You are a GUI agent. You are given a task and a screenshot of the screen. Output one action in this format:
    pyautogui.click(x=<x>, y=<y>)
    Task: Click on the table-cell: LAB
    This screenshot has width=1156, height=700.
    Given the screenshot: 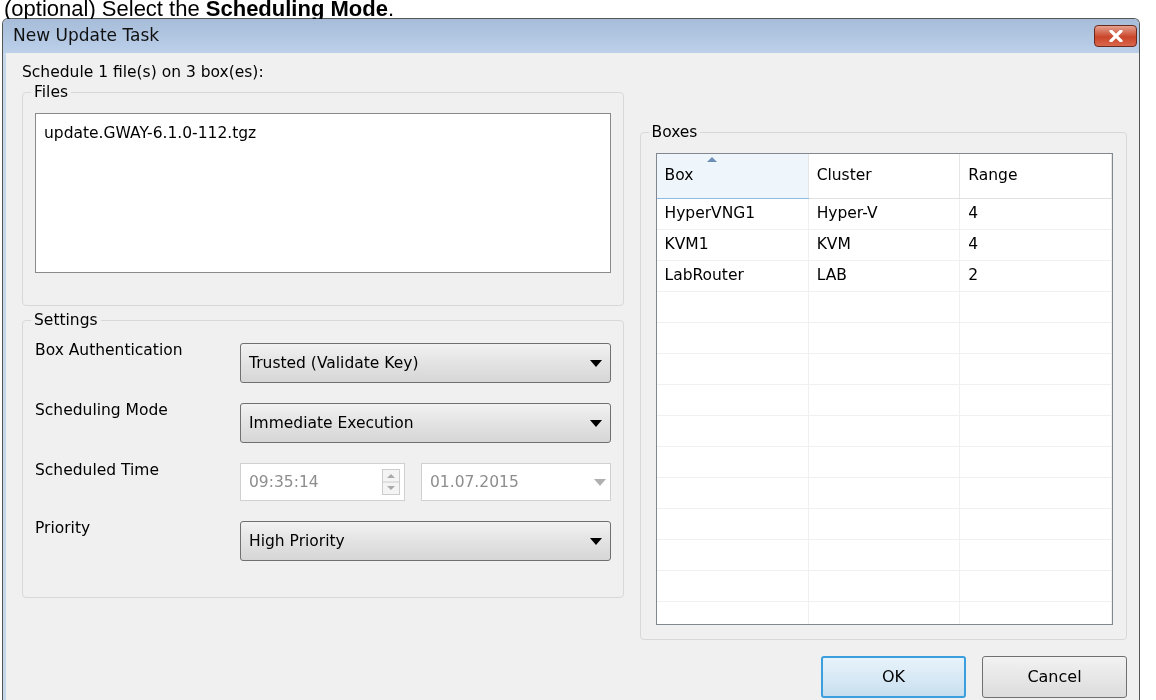 What is the action you would take?
    pyautogui.click(x=884, y=276)
    